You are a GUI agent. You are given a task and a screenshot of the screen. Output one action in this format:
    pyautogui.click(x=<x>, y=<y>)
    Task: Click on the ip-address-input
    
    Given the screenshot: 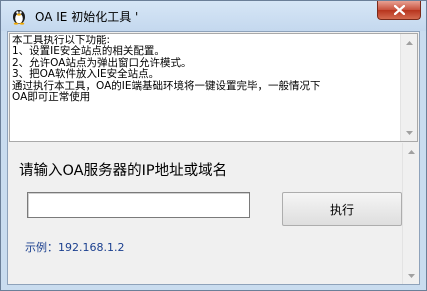 What is the action you would take?
    pyautogui.click(x=138, y=205)
    